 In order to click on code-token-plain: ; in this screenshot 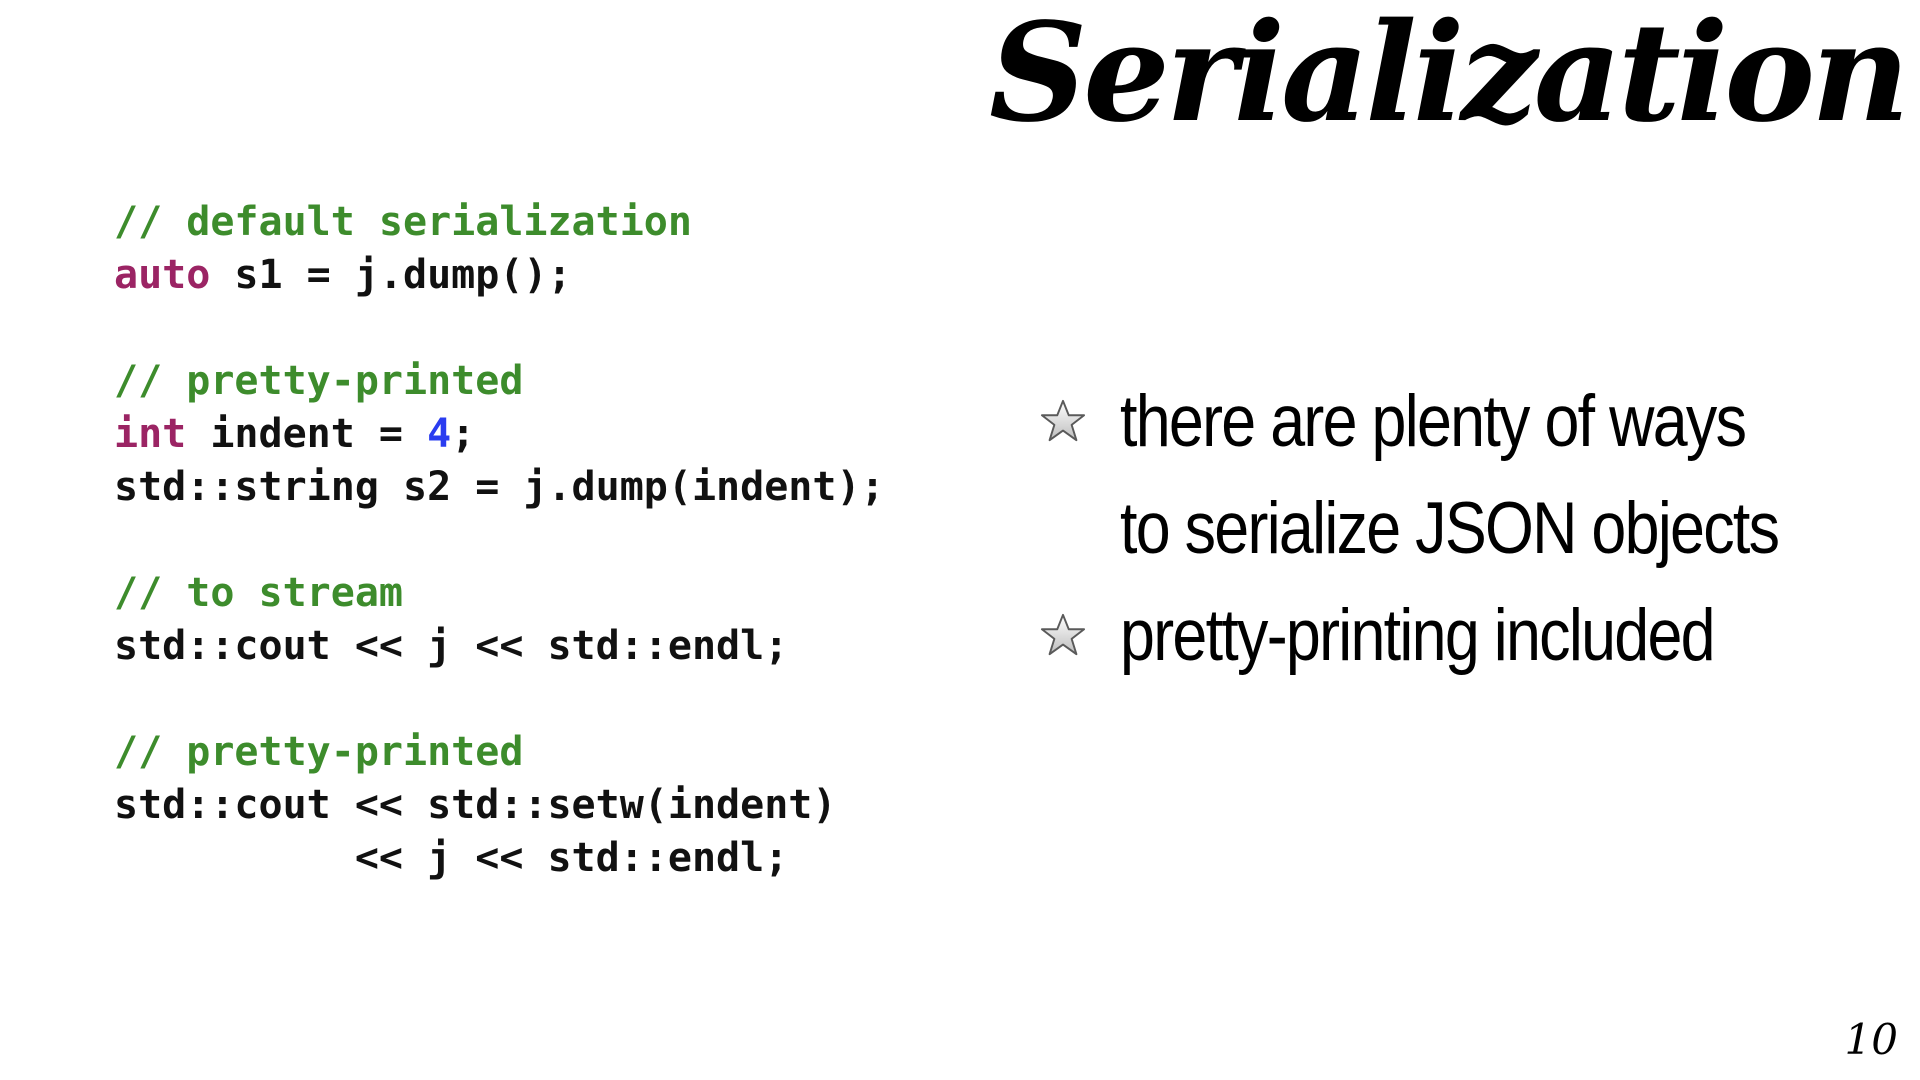, I will do `click(463, 434)`.